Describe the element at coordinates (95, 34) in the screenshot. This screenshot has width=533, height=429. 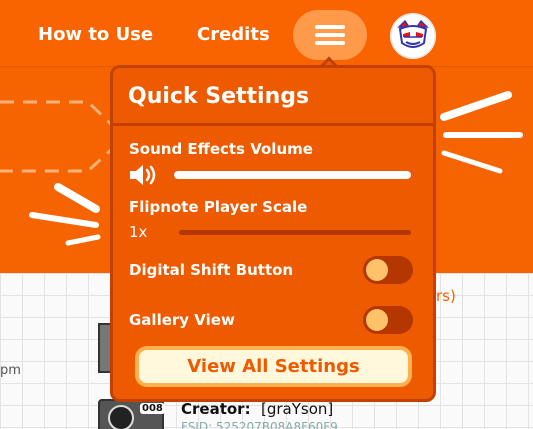
I see `nav-link-how-to-use: How to Use` at that location.